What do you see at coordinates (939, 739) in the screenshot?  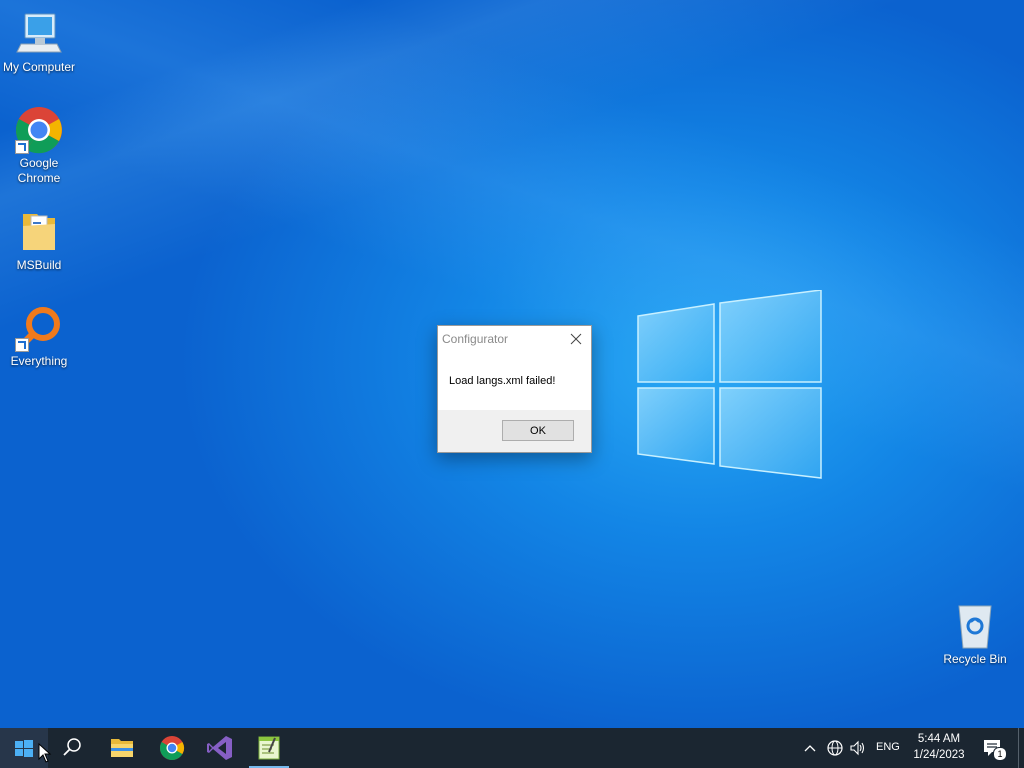 I see `clock-time: 5:44 AM` at bounding box center [939, 739].